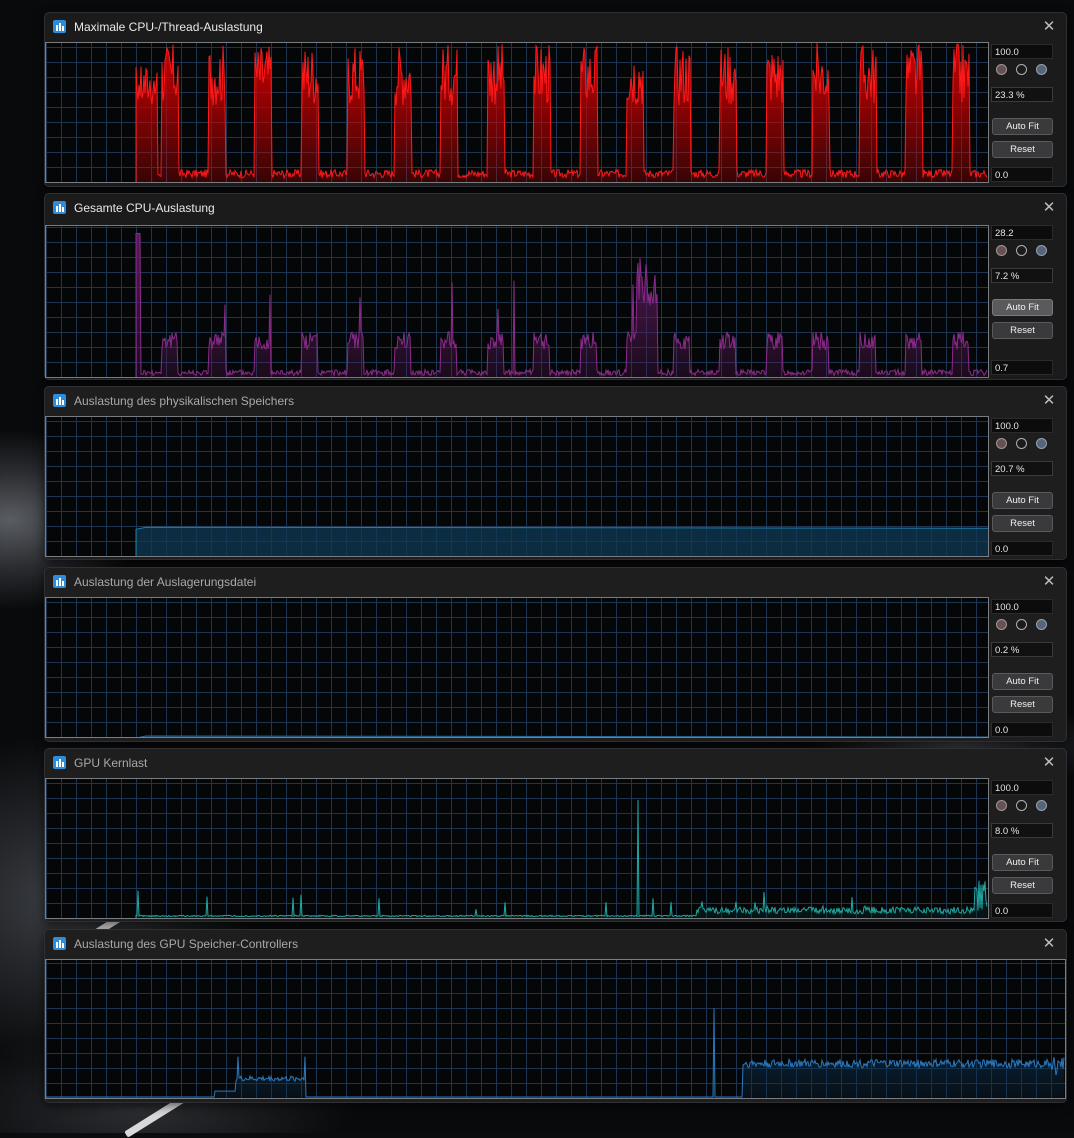 The image size is (1074, 1138). What do you see at coordinates (555, 763) in the screenshot?
I see `window-titlebar: GPU Kernlast ✕` at bounding box center [555, 763].